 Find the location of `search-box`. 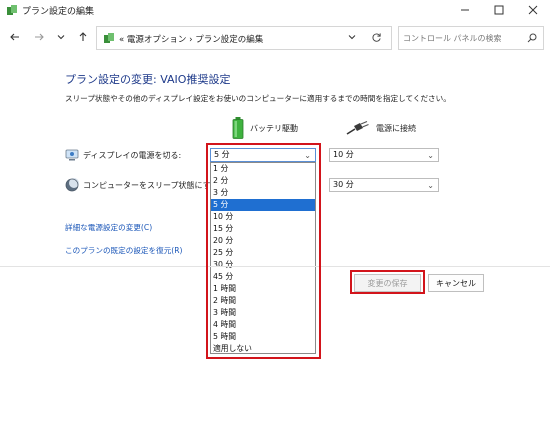

search-box is located at coordinates (471, 38).